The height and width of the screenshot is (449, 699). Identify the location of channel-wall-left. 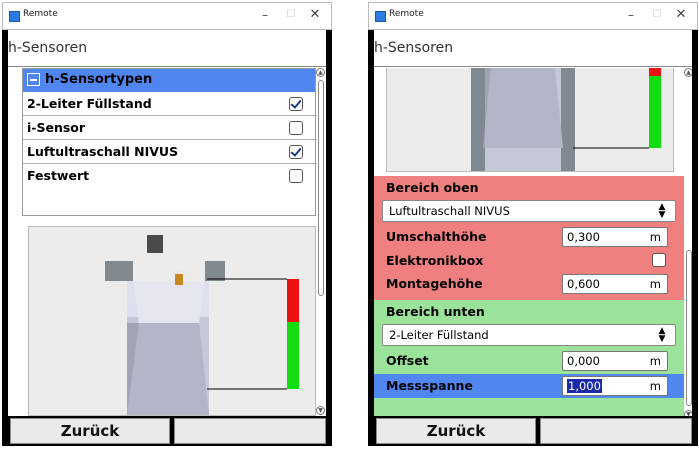
(478, 119).